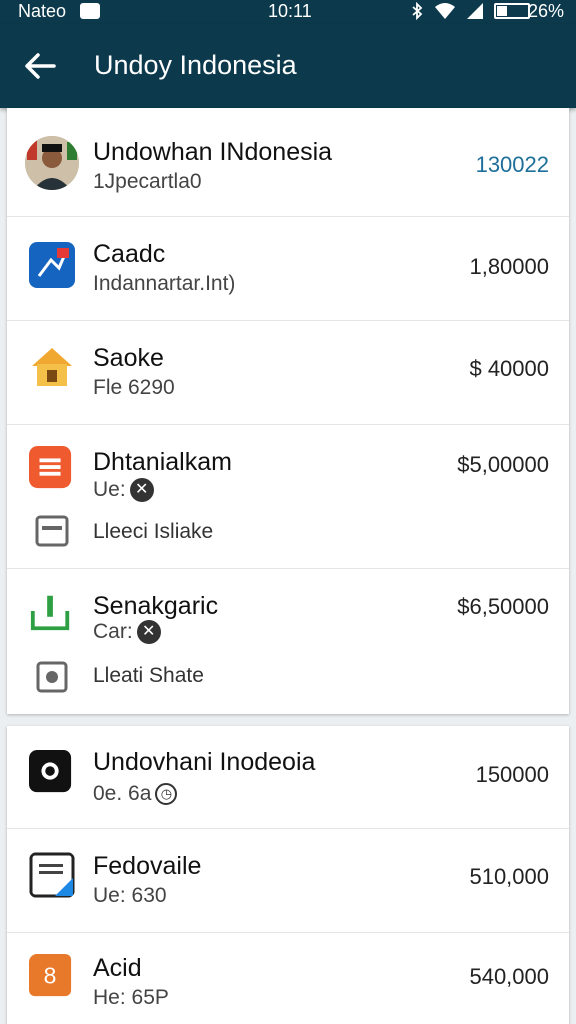  I want to click on item-amount: $5,00000, so click(503, 464).